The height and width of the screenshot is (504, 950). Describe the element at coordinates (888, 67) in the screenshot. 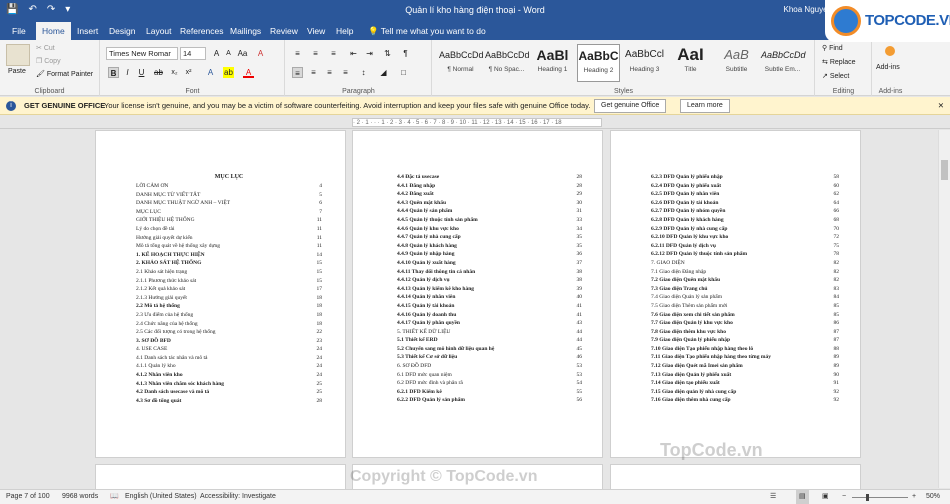

I see `addins-button: Add-ins` at that location.